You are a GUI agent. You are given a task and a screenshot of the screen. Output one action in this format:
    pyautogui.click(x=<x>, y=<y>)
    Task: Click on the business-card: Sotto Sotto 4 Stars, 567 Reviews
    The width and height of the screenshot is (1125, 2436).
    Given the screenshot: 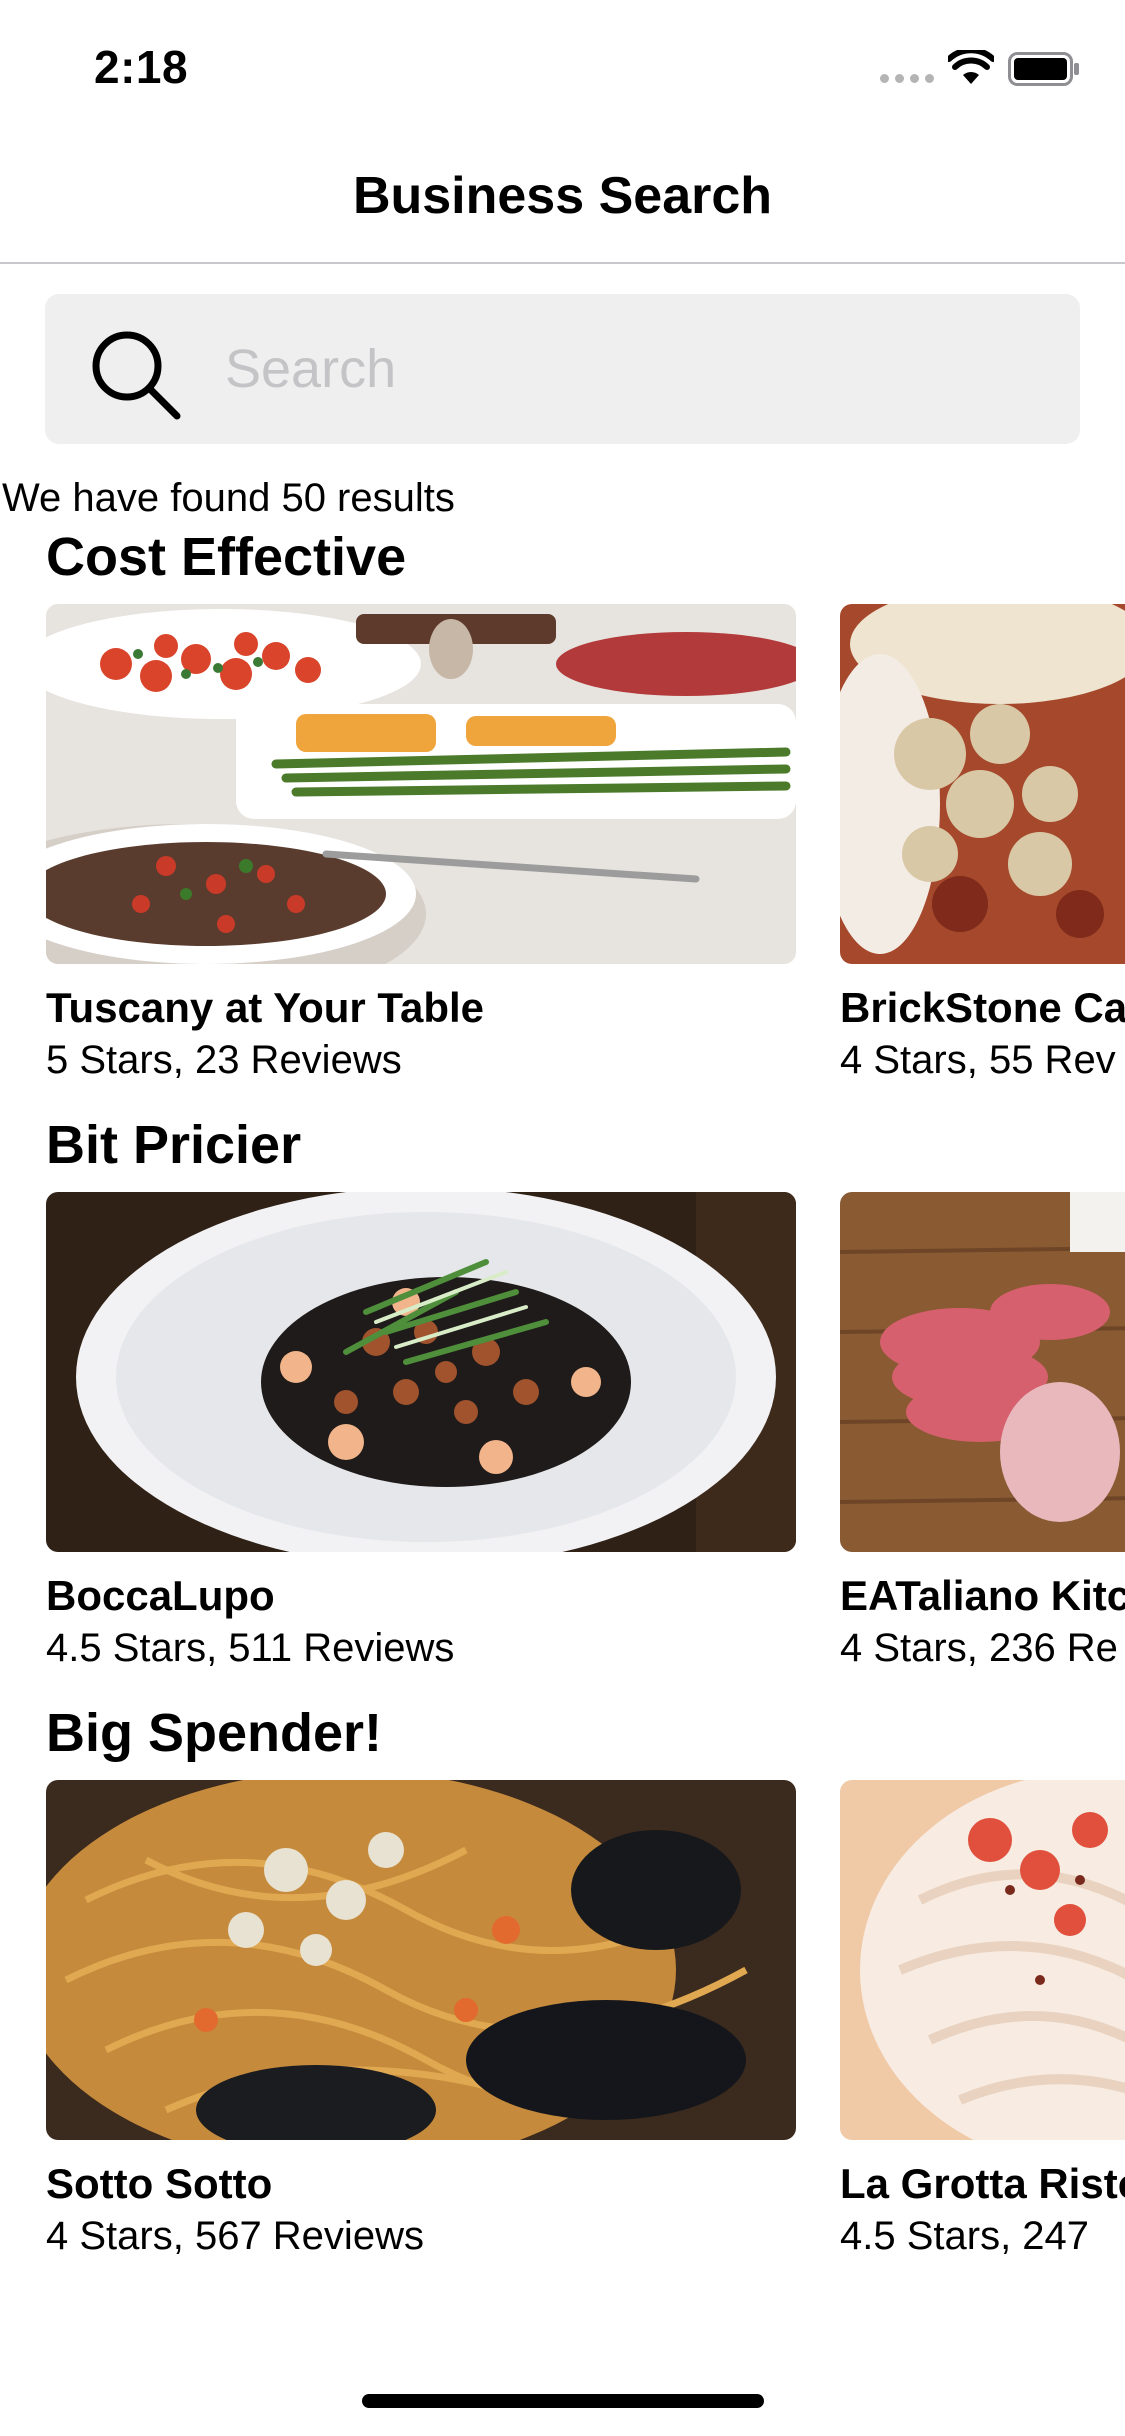 What is the action you would take?
    pyautogui.click(x=421, y=2019)
    